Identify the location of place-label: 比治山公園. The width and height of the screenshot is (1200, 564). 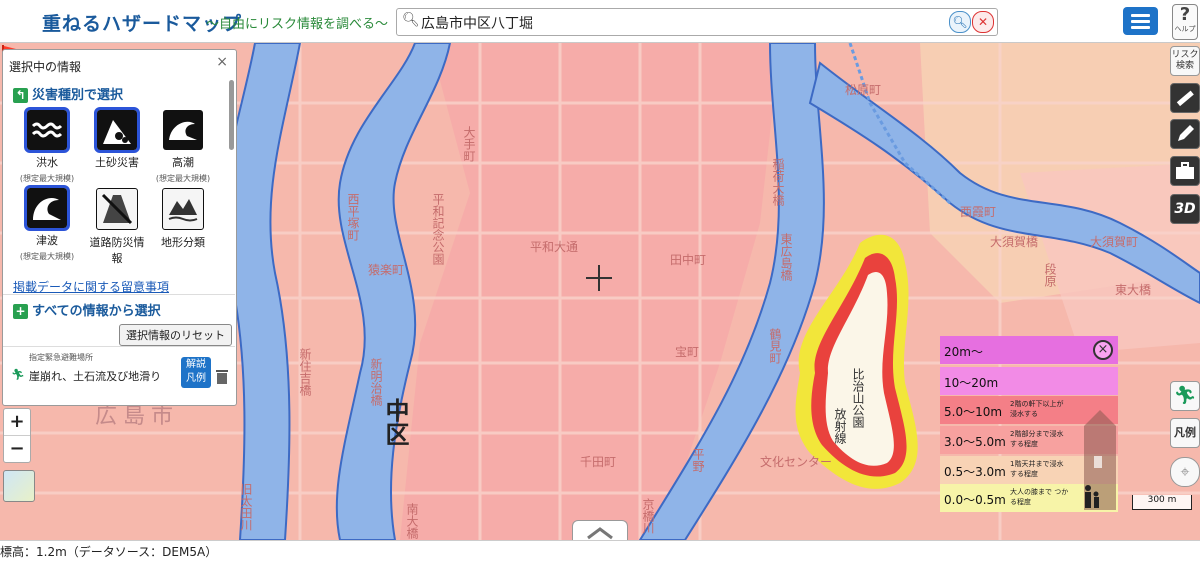
(858, 398).